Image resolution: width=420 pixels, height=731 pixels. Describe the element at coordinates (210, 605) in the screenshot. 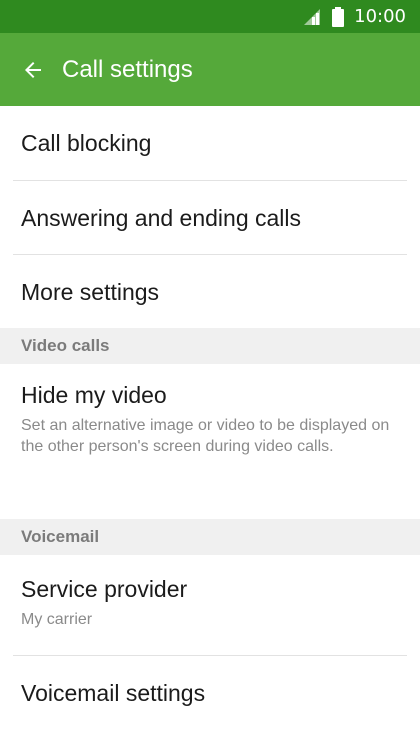

I see `setting-service-provider: Service provider My carrier` at that location.